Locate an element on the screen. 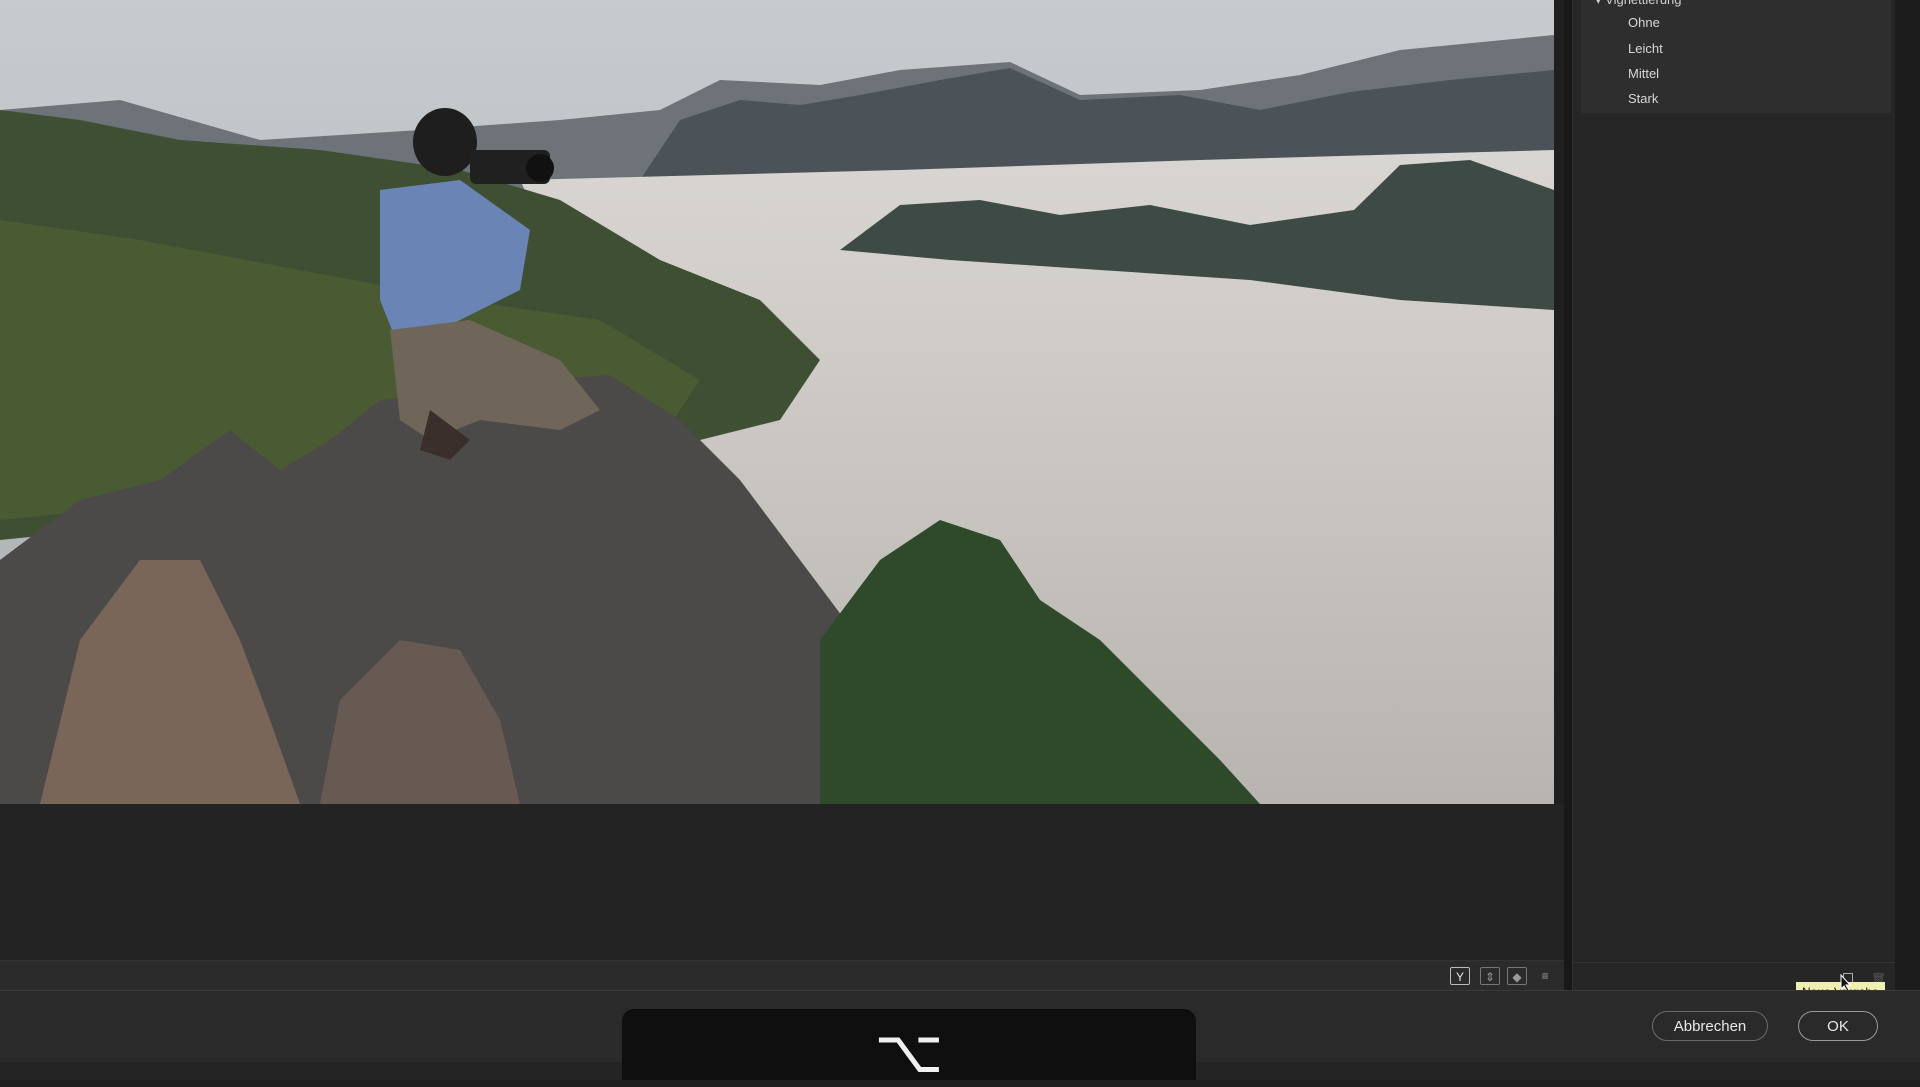  option-key-icon: ⌥ is located at coordinates (909, 1052).